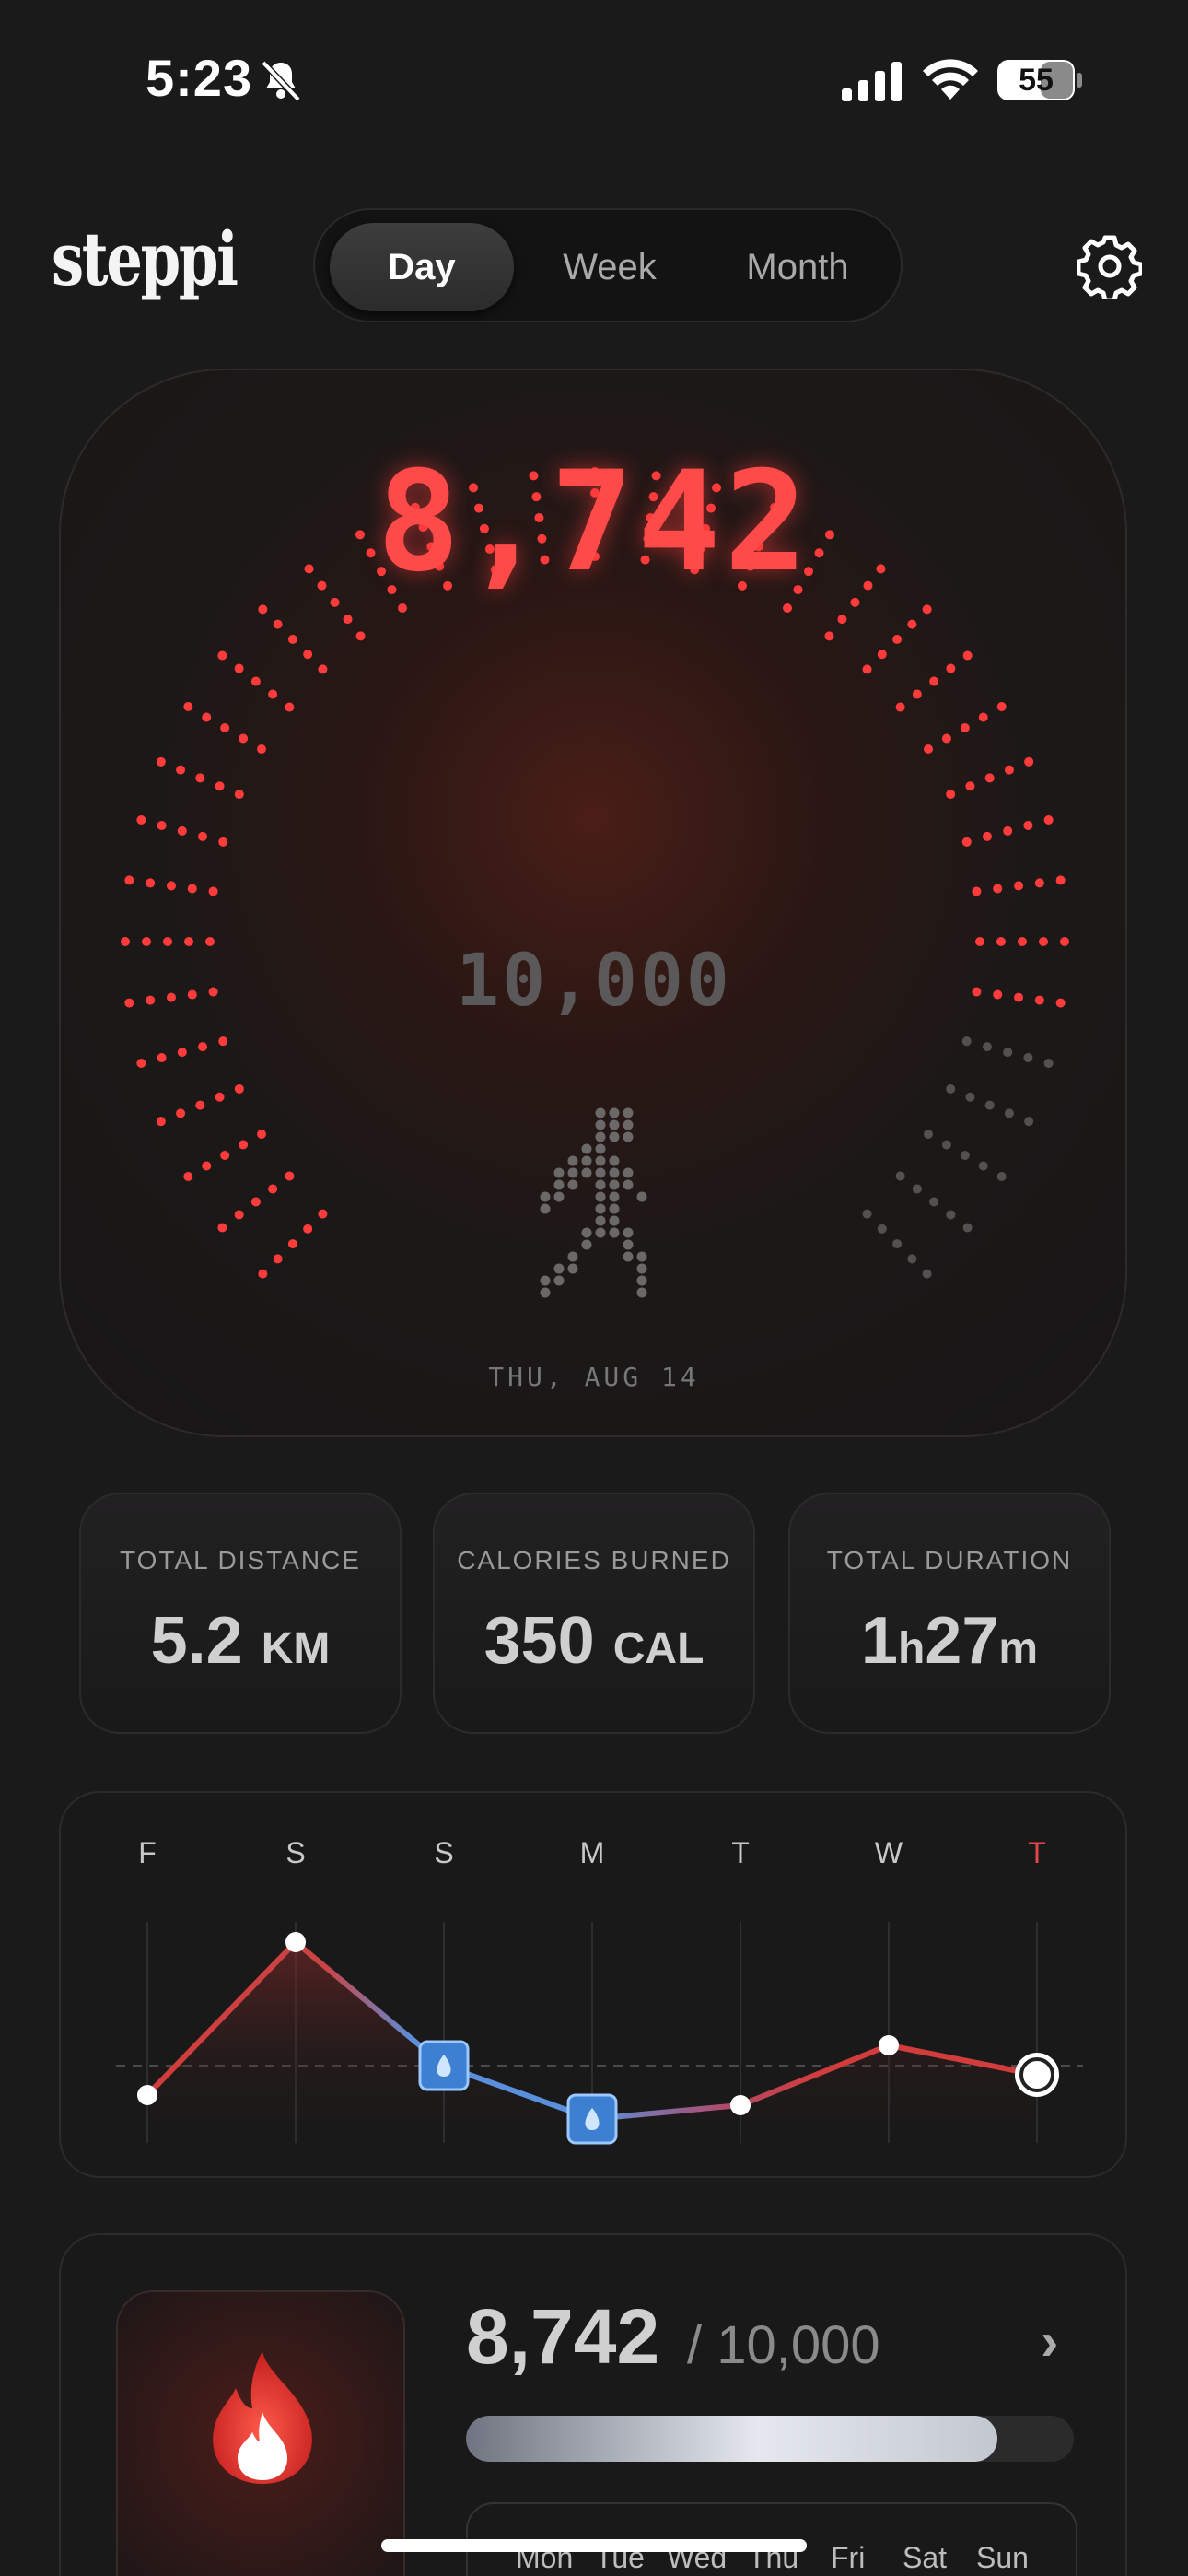 Image resolution: width=1188 pixels, height=2576 pixels. Describe the element at coordinates (949, 1560) in the screenshot. I see `duration-label: TOTAL DURATION` at that location.